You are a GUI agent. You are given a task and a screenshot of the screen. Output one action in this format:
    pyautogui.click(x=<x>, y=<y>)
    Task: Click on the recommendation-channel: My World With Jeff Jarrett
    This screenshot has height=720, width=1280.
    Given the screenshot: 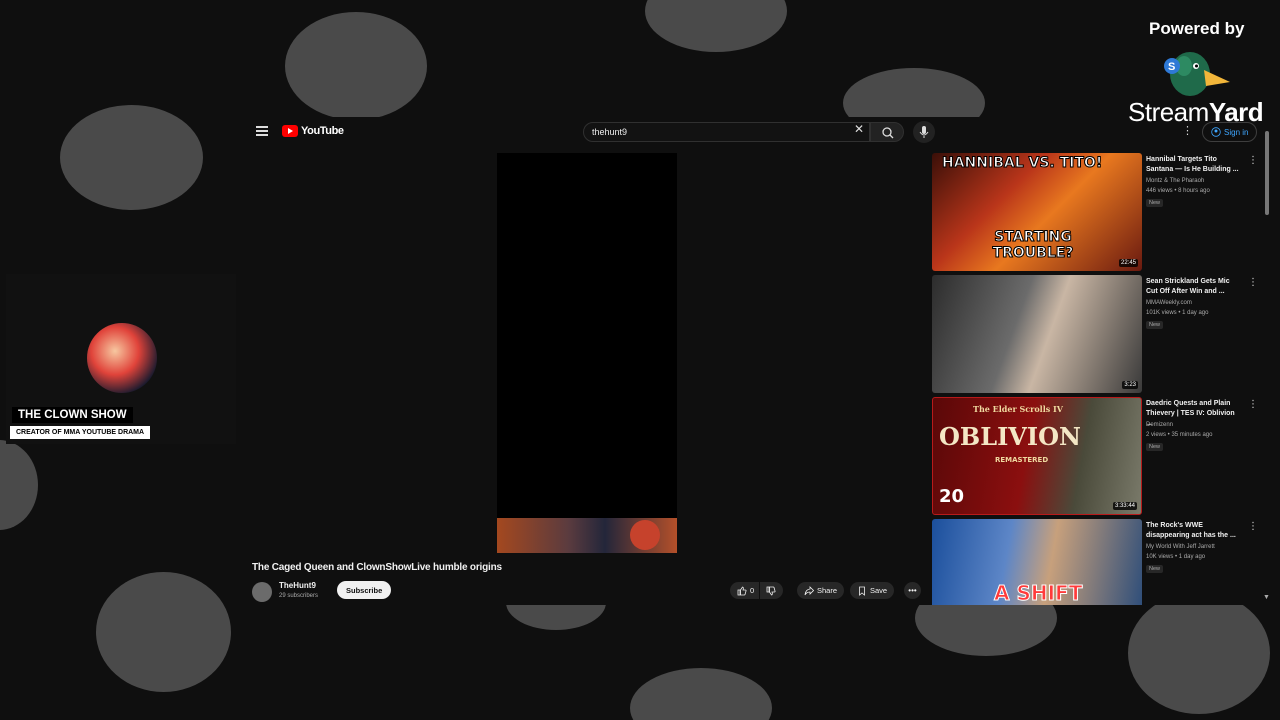 What is the action you would take?
    pyautogui.click(x=1180, y=547)
    